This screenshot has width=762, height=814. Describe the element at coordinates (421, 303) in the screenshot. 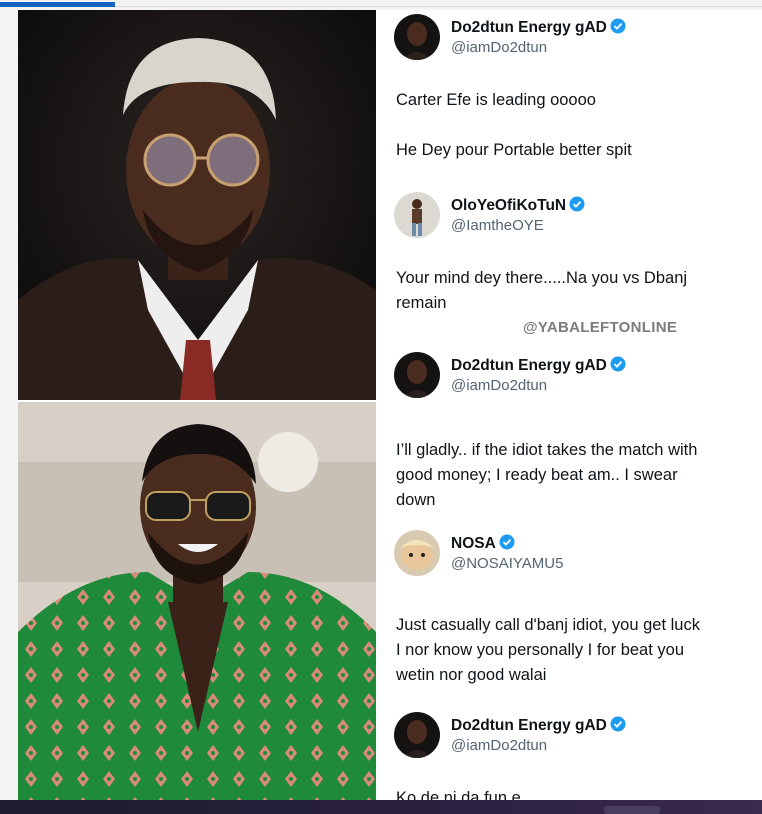

I see `tweet-text-line: remain` at that location.